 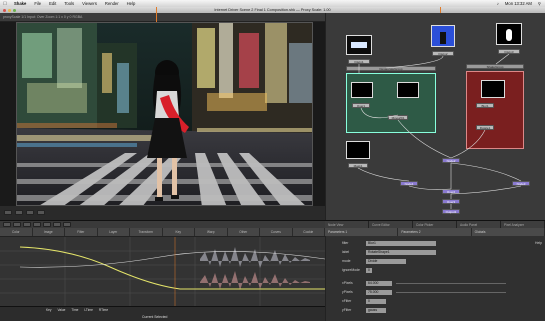 I want to click on curve-graph, so click(x=163, y=272).